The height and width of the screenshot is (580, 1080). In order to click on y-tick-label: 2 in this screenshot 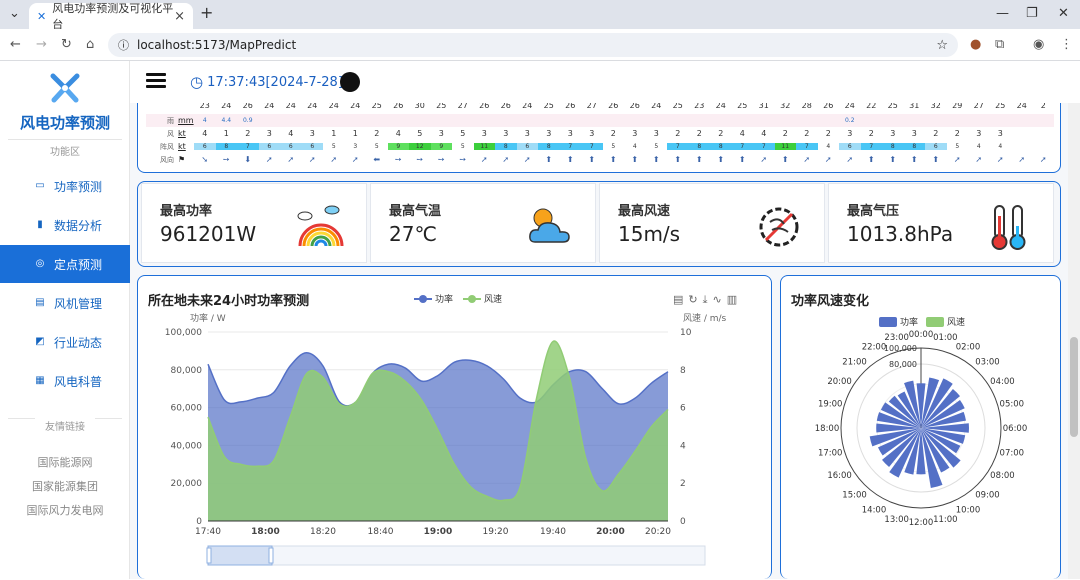, I will do `click(683, 484)`.